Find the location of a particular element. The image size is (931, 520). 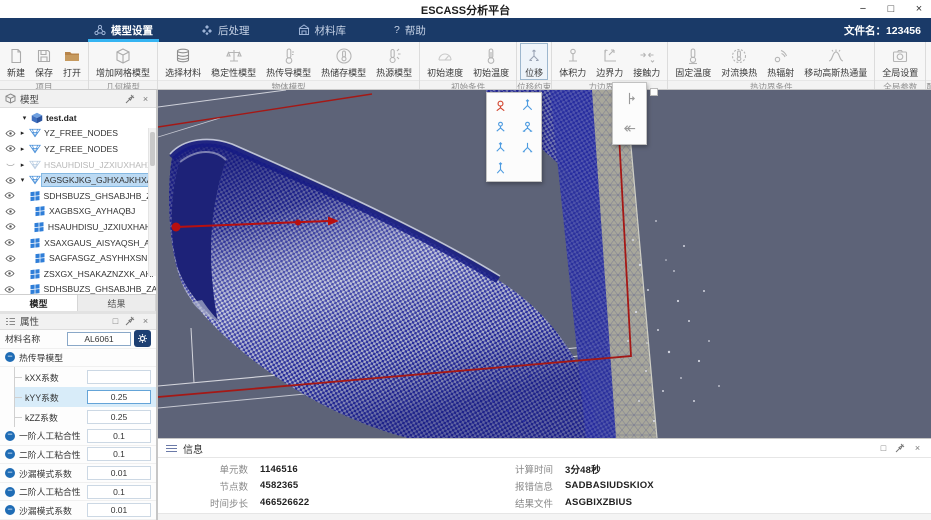

radiation-button: 热辐射 is located at coordinates (780, 61).